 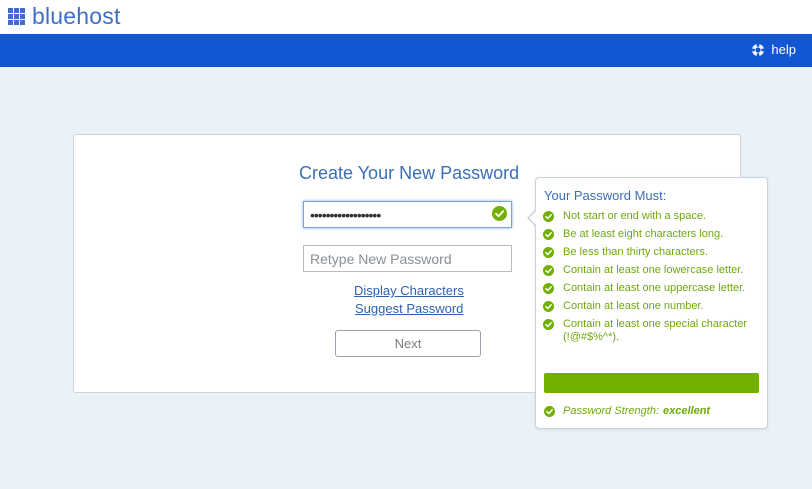 I want to click on requirement-item: Be at least eight characters long., so click(x=653, y=234).